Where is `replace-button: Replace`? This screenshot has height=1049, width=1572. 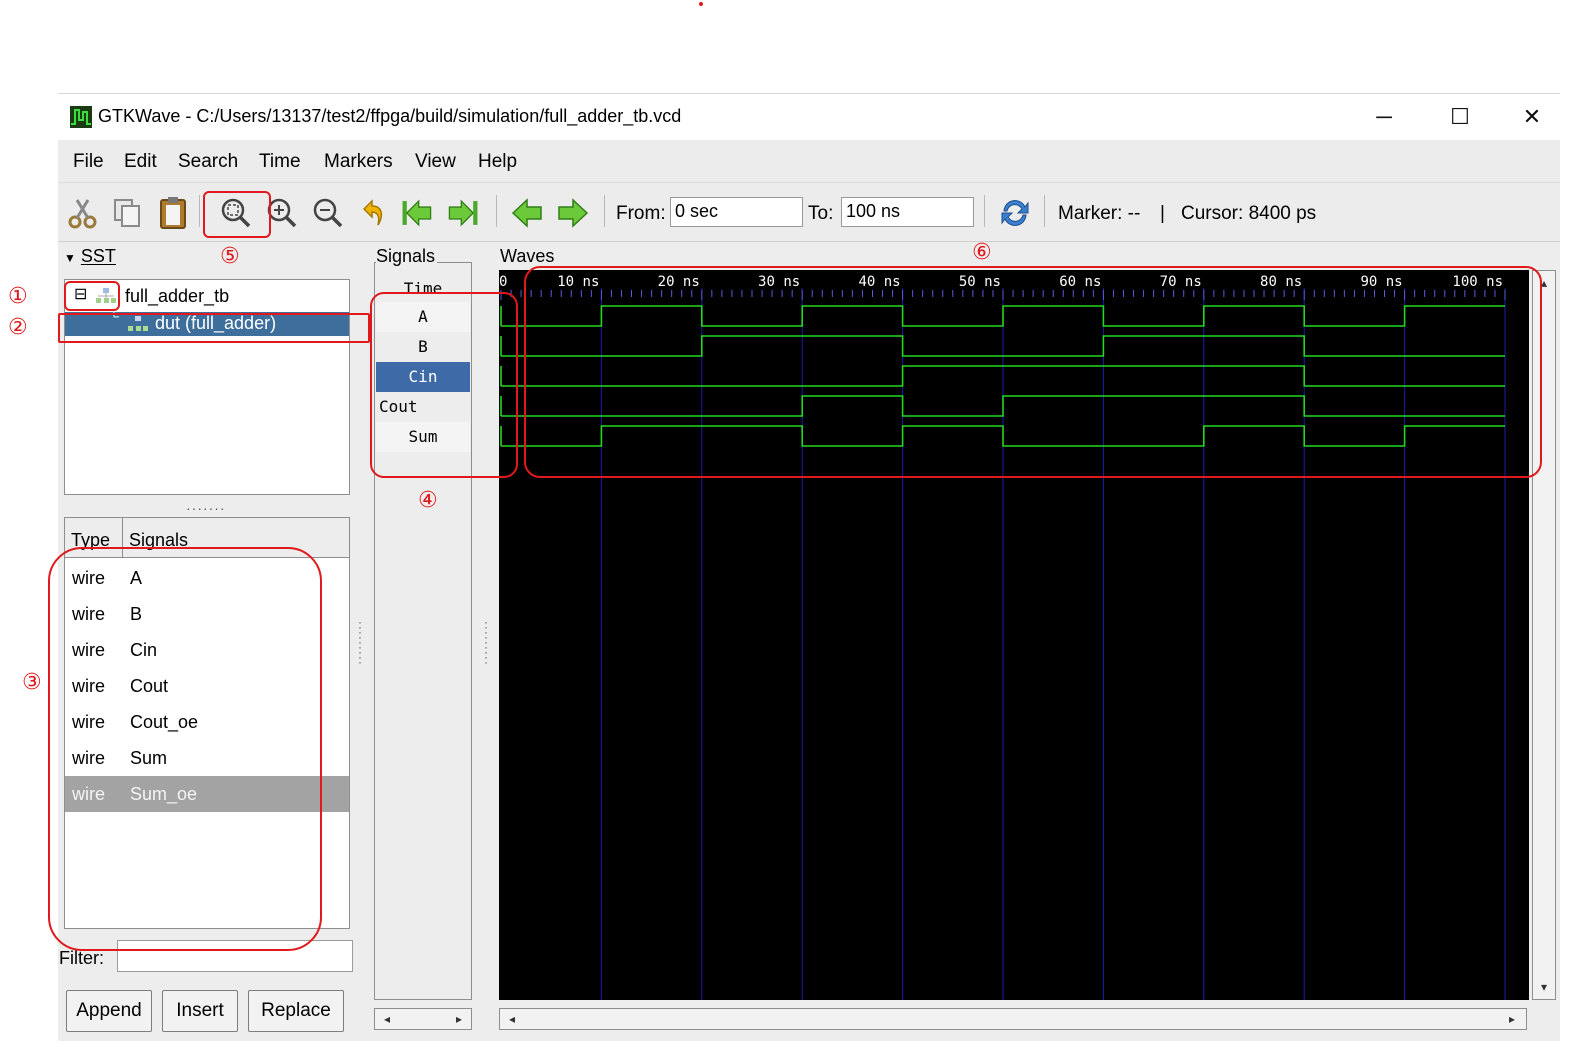 replace-button: Replace is located at coordinates (296, 1011).